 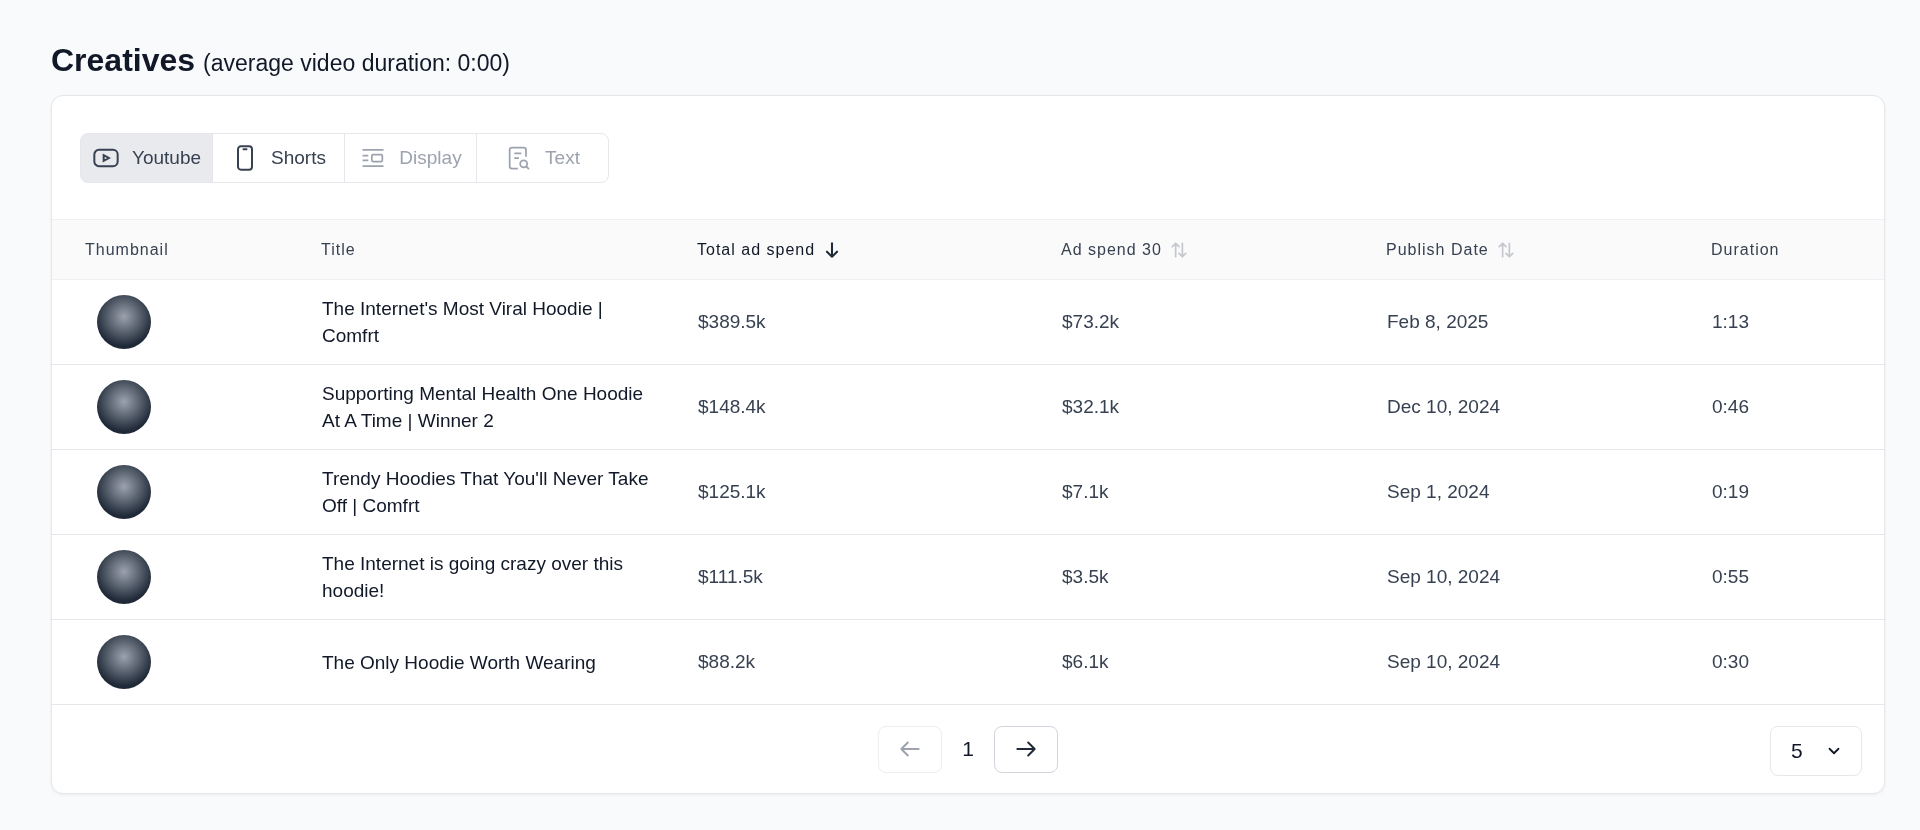 What do you see at coordinates (730, 577) in the screenshot?
I see `table-cell: $111.5k` at bounding box center [730, 577].